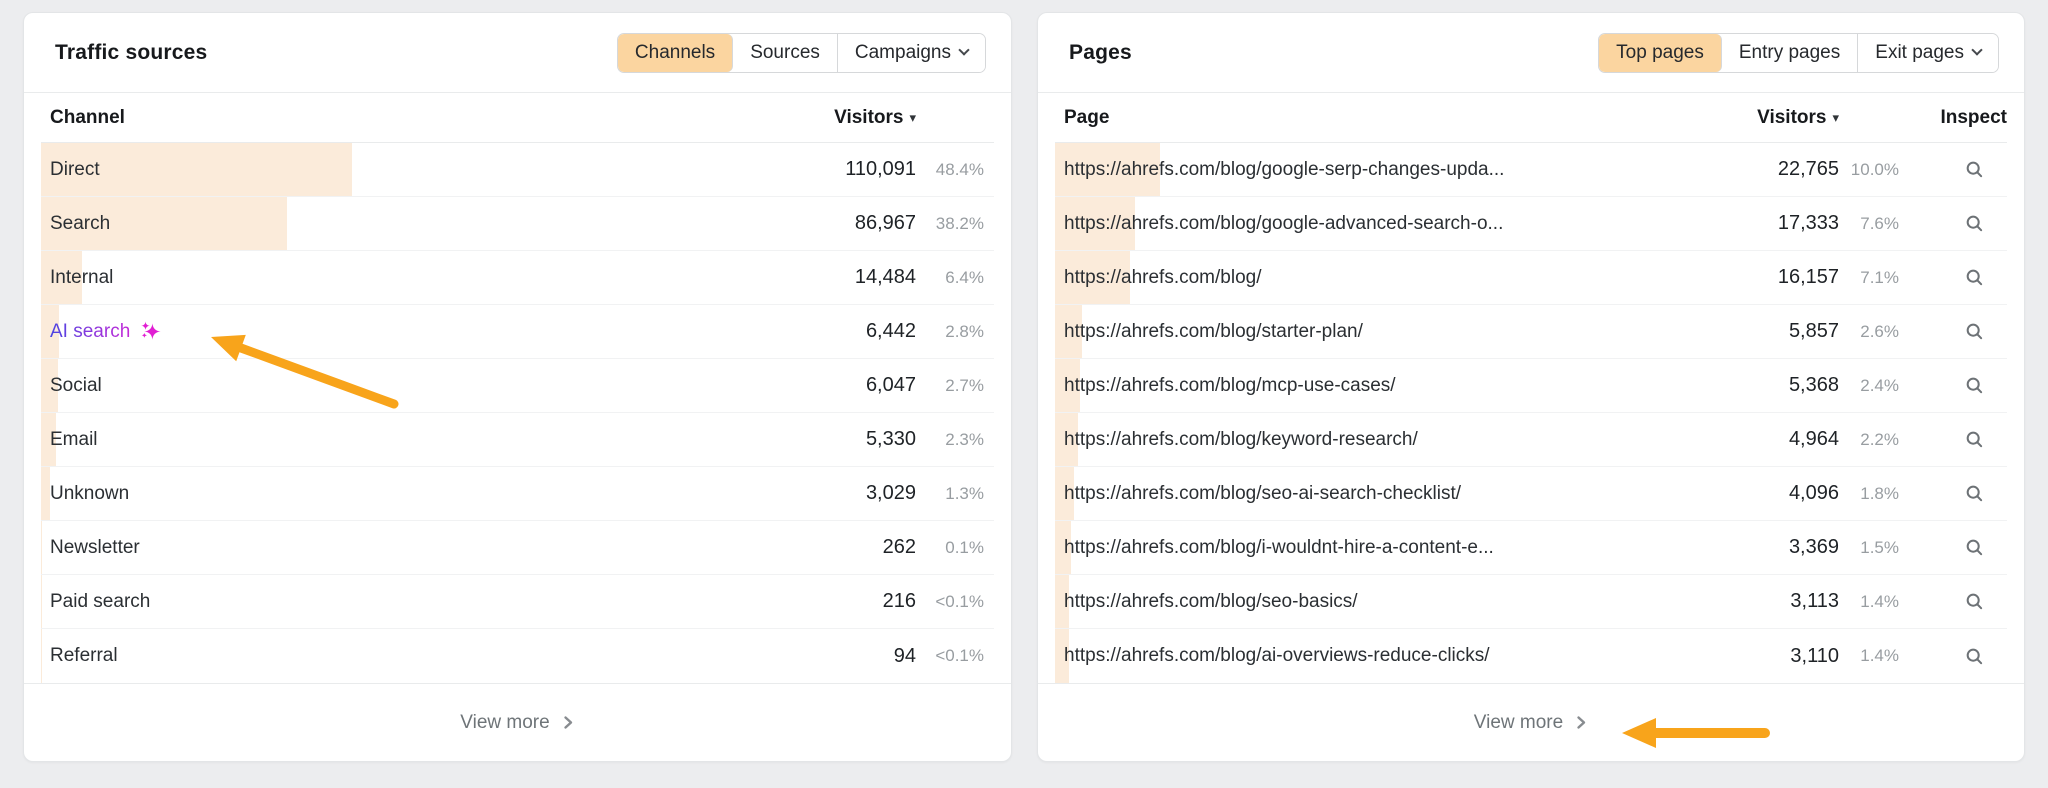  Describe the element at coordinates (517, 170) in the screenshot. I see `channel-row: Direct 110,091 48.4%` at that location.